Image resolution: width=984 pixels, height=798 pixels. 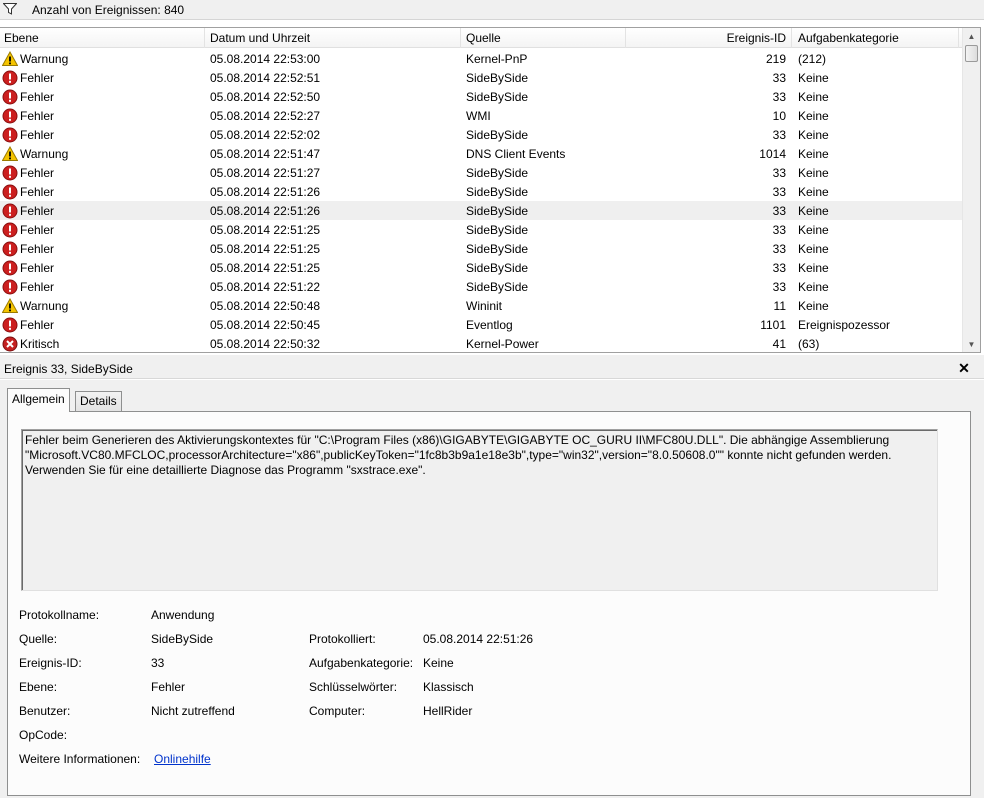 What do you see at coordinates (10, 153) in the screenshot?
I see `warning-icon` at bounding box center [10, 153].